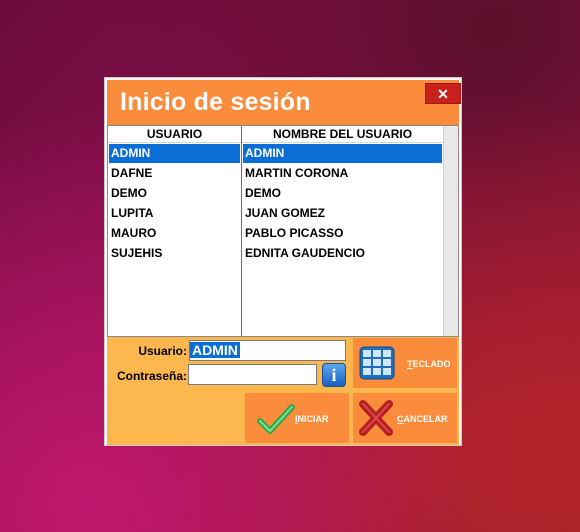 This screenshot has width=580, height=532. Describe the element at coordinates (429, 364) in the screenshot. I see `teclado-label: TECLADO` at that location.